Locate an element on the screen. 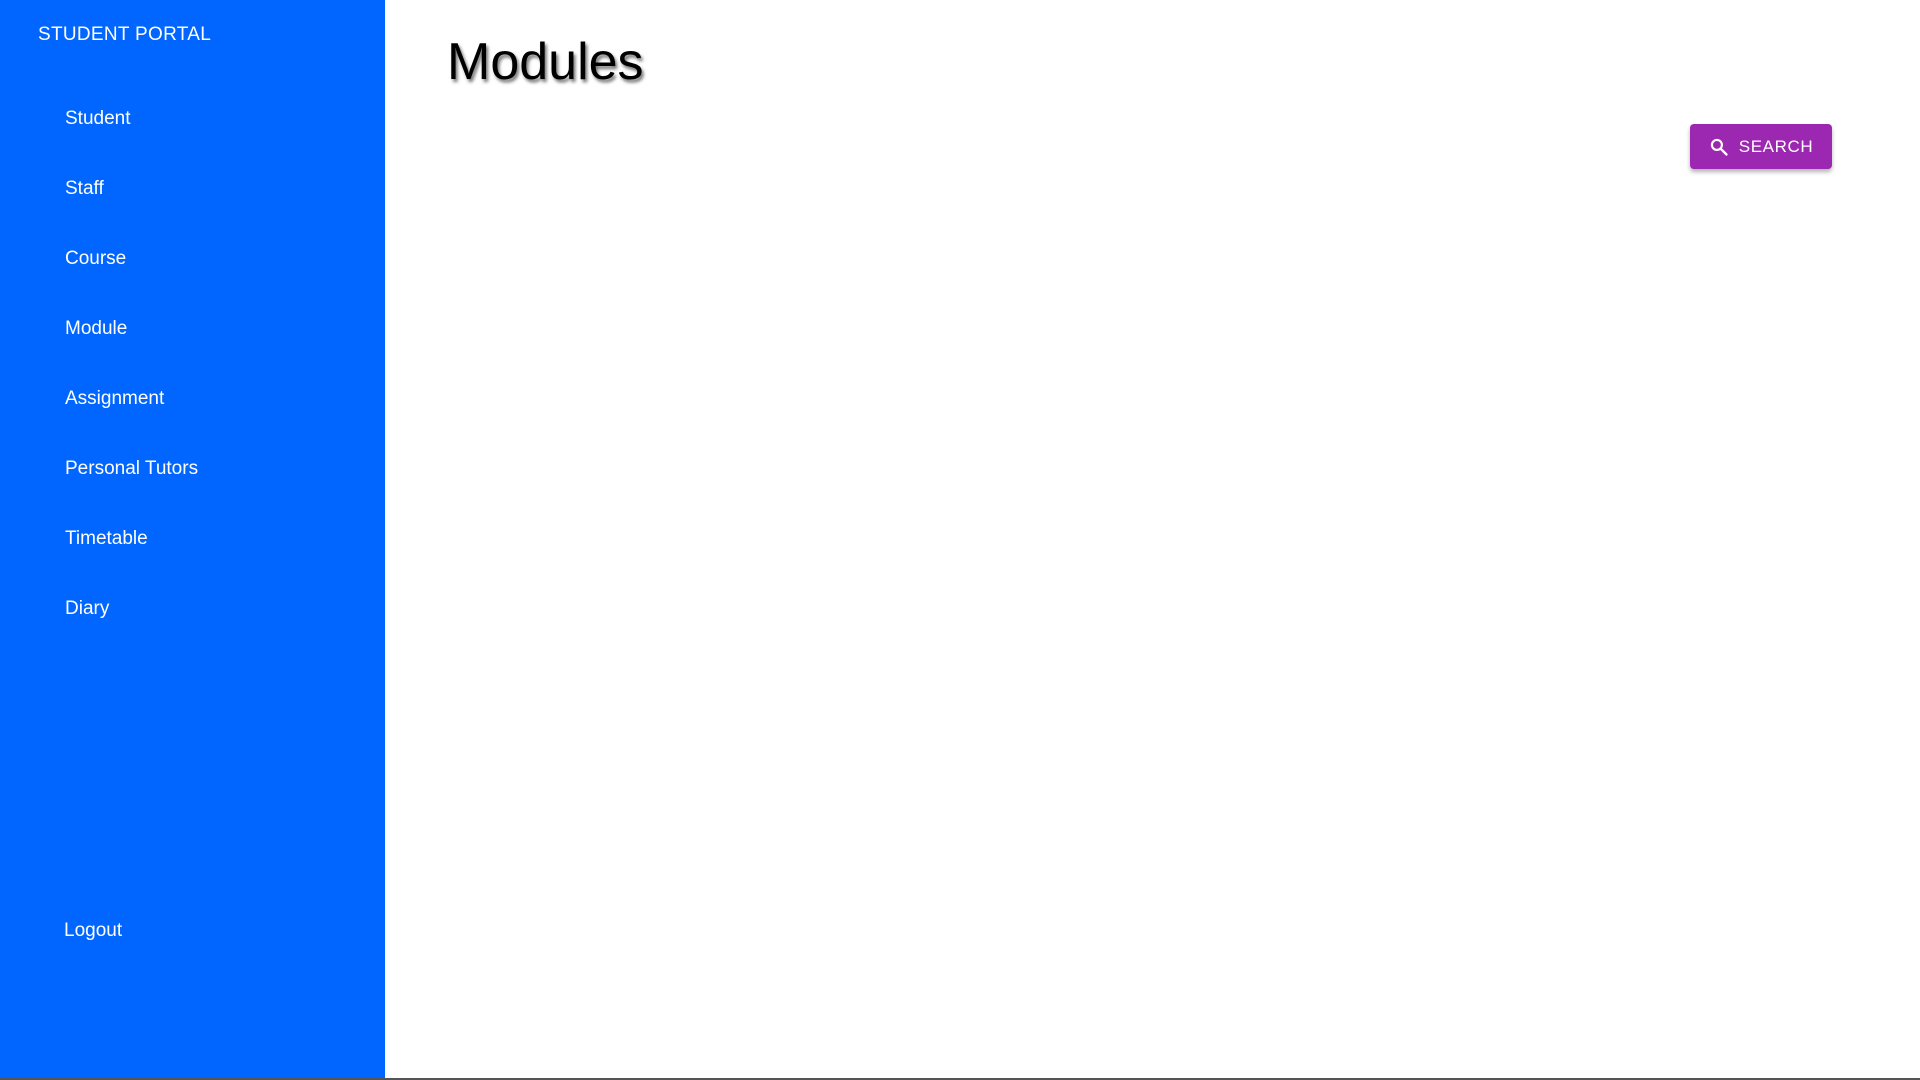 Image resolution: width=1920 pixels, height=1080 pixels. search-button: SEARCH is located at coordinates (1761, 146).